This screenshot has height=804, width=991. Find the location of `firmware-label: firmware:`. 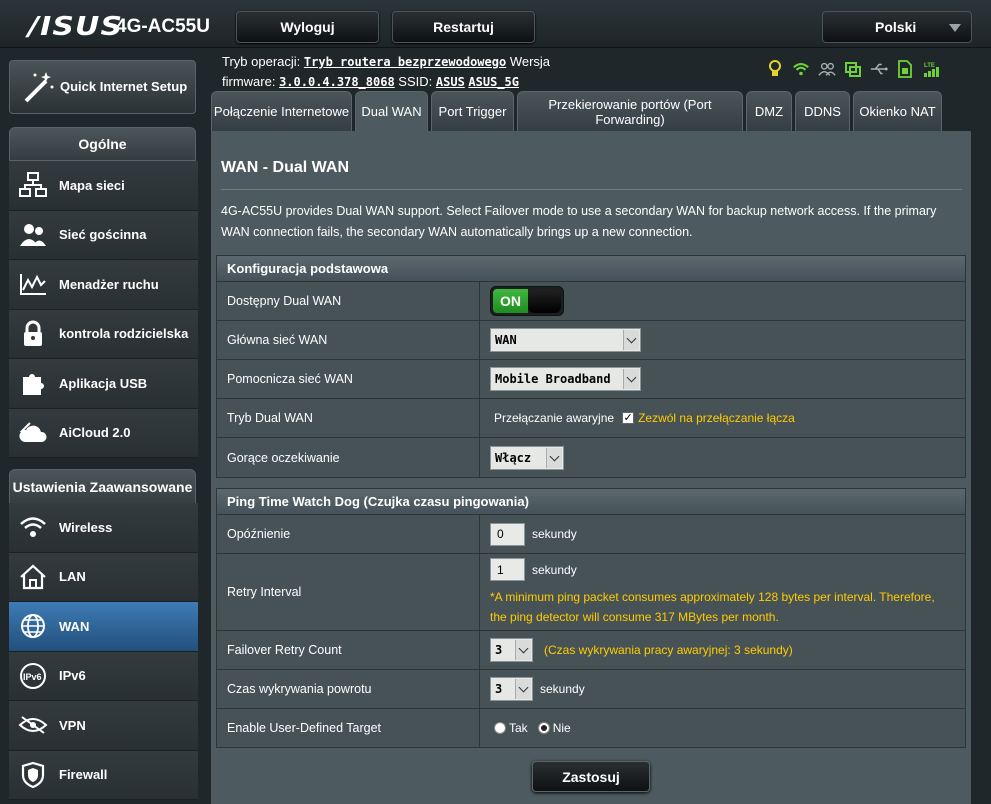

firmware-label: firmware: is located at coordinates (249, 81).